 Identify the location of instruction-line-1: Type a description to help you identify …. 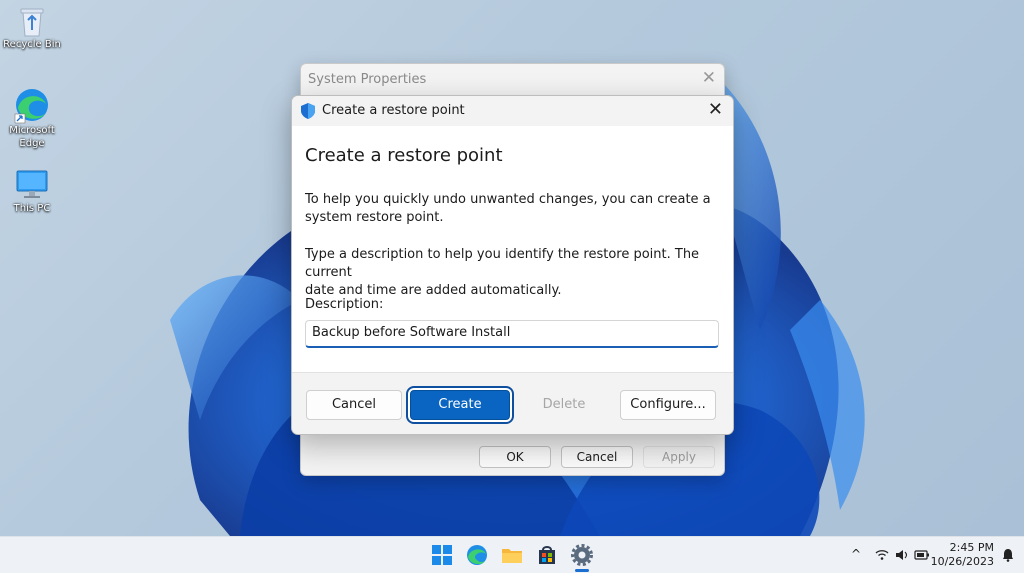
(502, 263).